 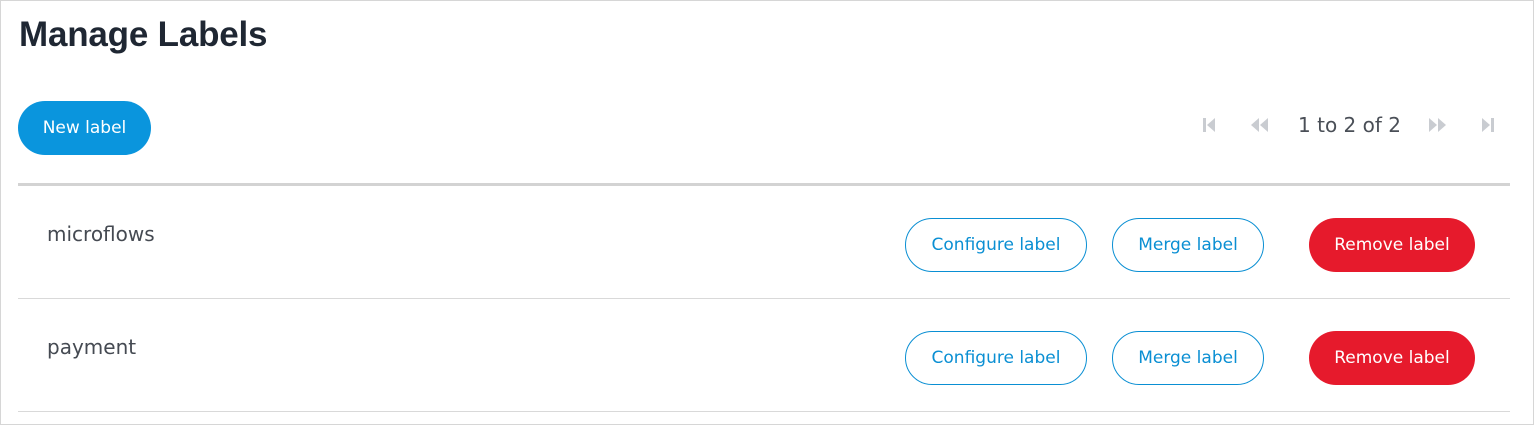 What do you see at coordinates (101, 234) in the screenshot?
I see `label-name: microflows` at bounding box center [101, 234].